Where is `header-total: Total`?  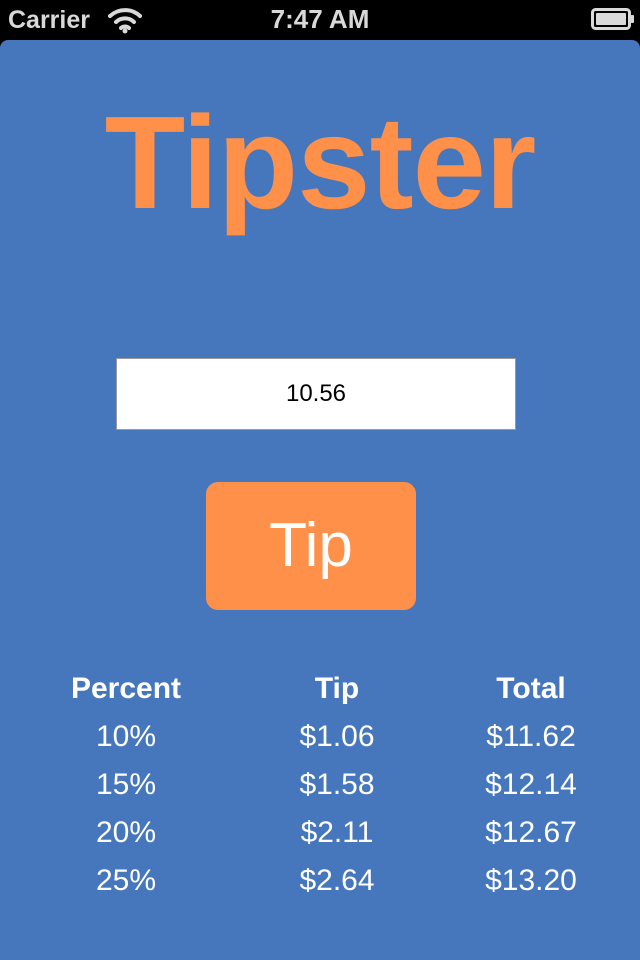
header-total: Total is located at coordinates (531, 688).